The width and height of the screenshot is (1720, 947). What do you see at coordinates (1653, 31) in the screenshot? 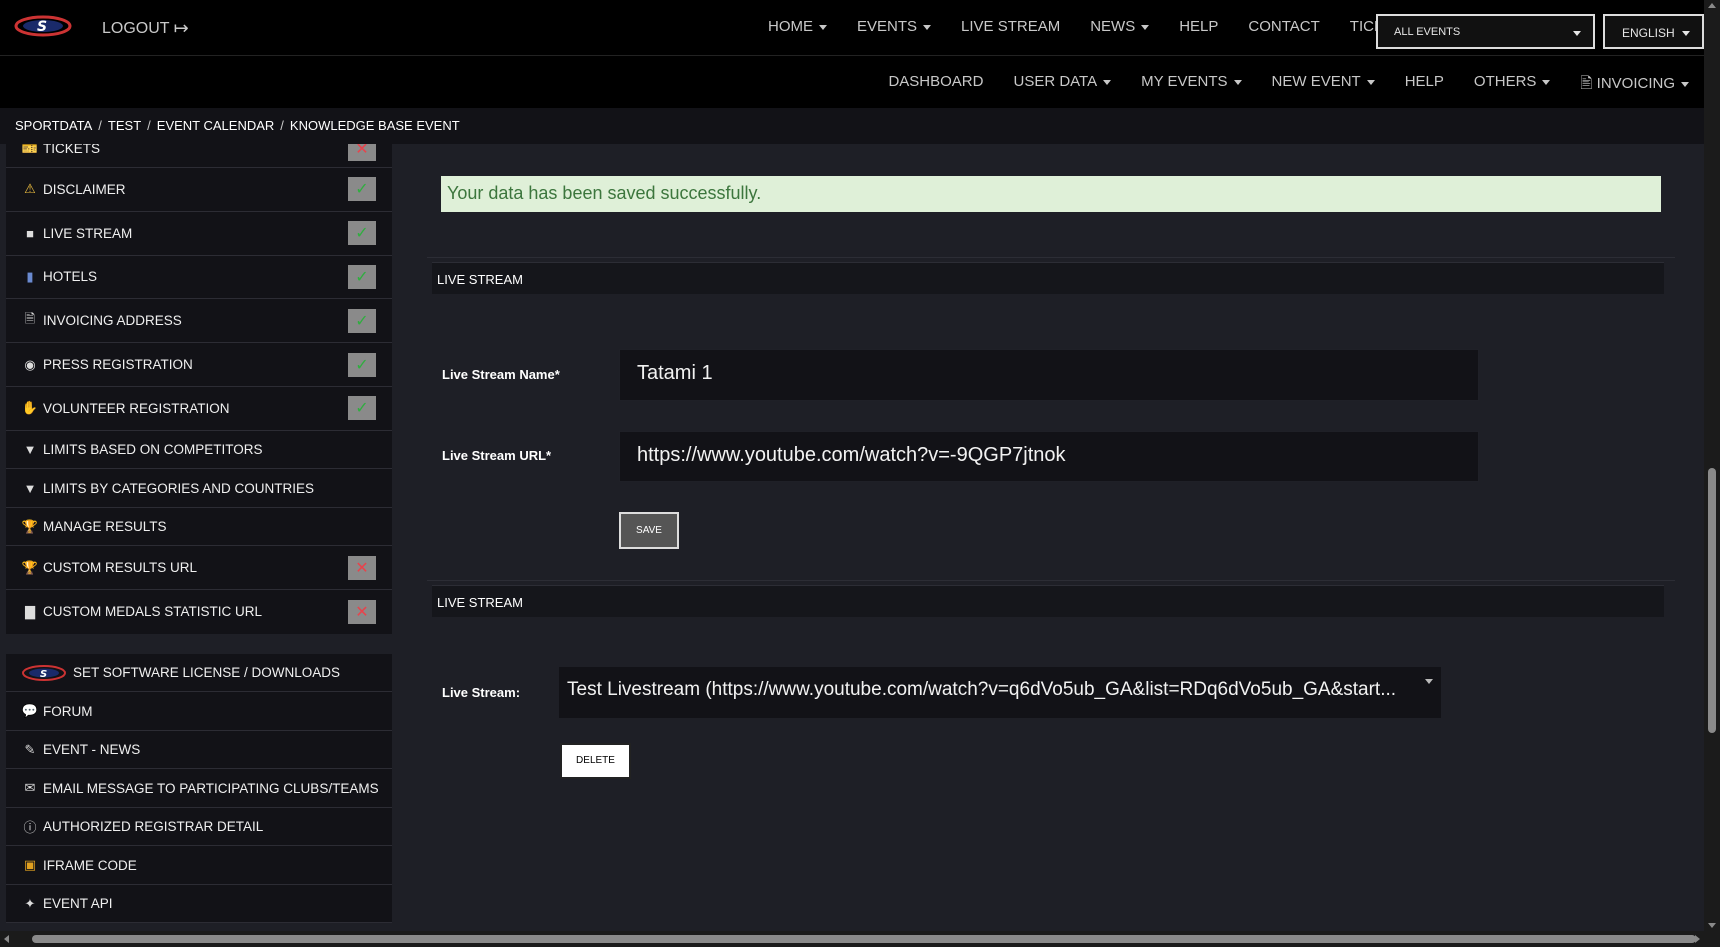
I see `language-select: ENGLISH` at bounding box center [1653, 31].